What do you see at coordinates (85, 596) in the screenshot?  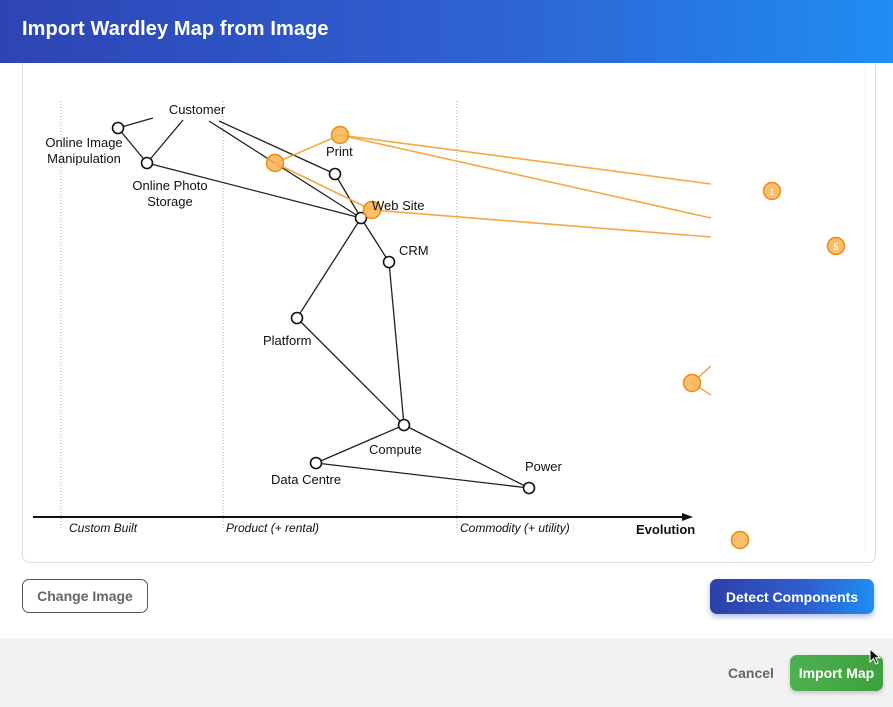 I see `change-image-button: Change Image` at bounding box center [85, 596].